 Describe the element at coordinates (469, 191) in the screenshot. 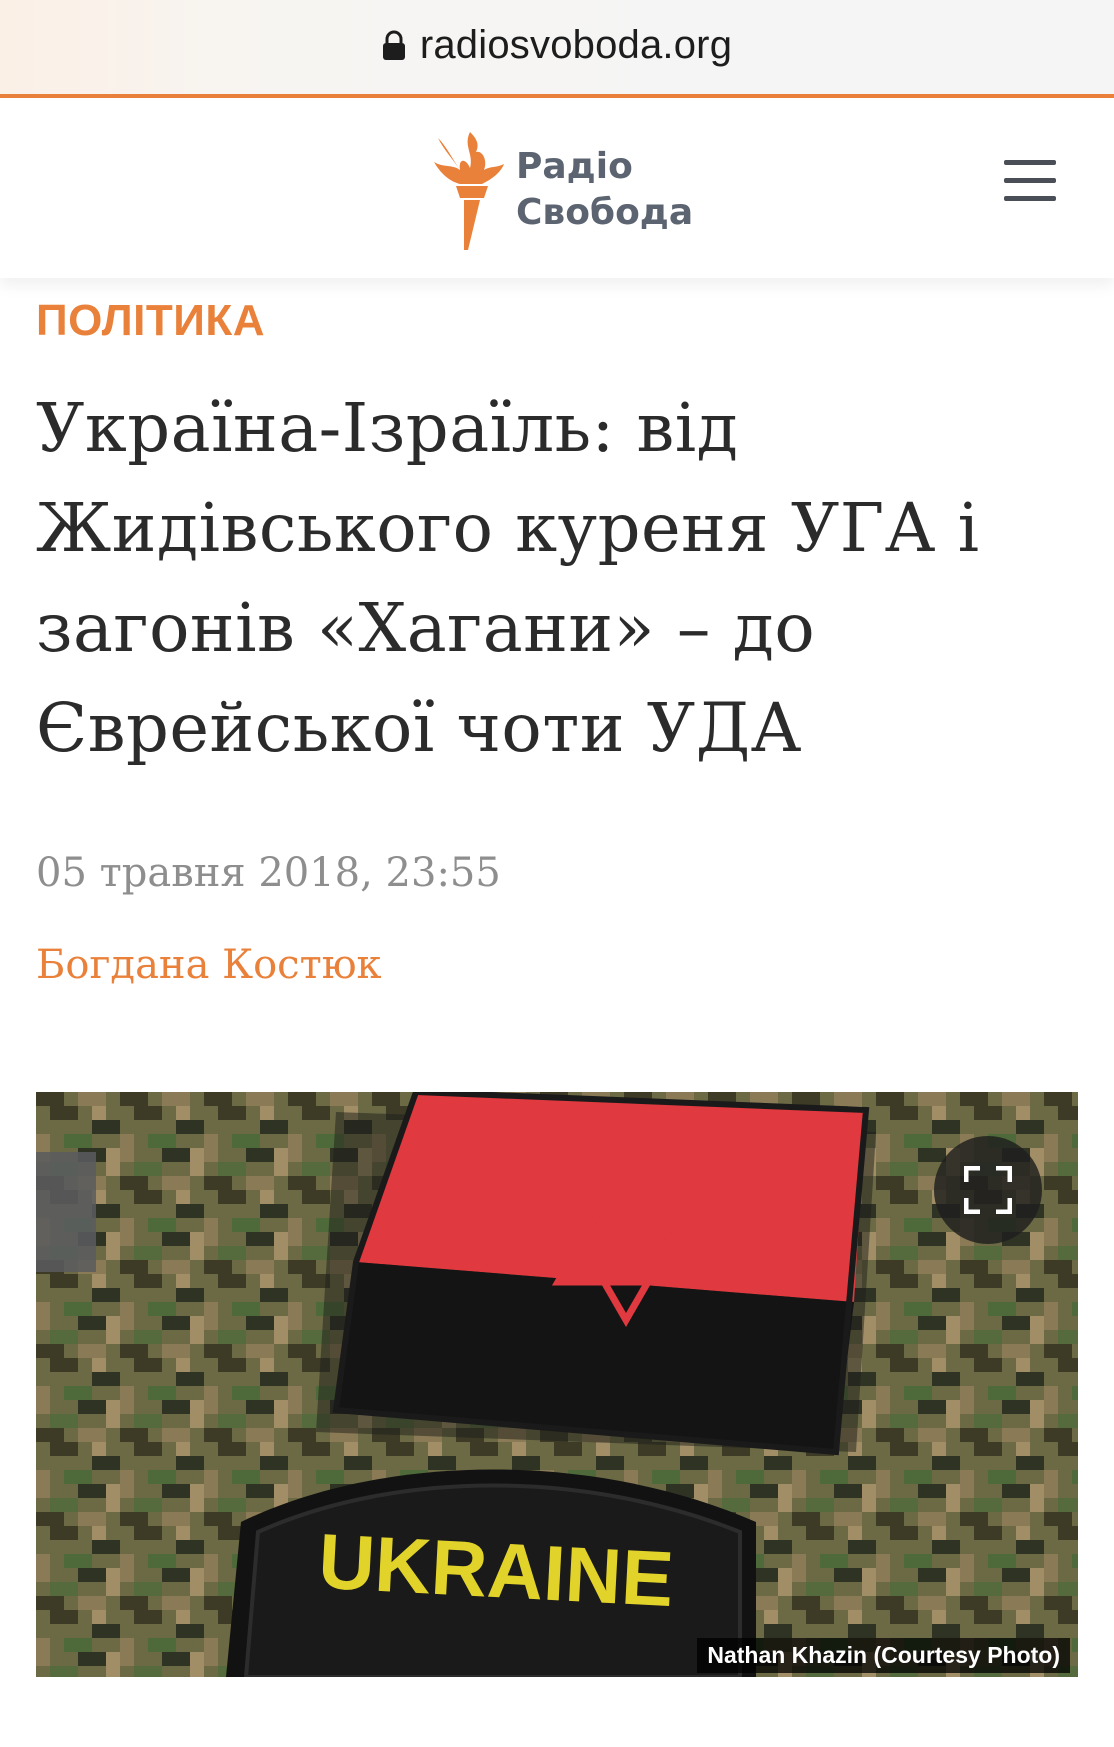

I see `torch-icon` at that location.